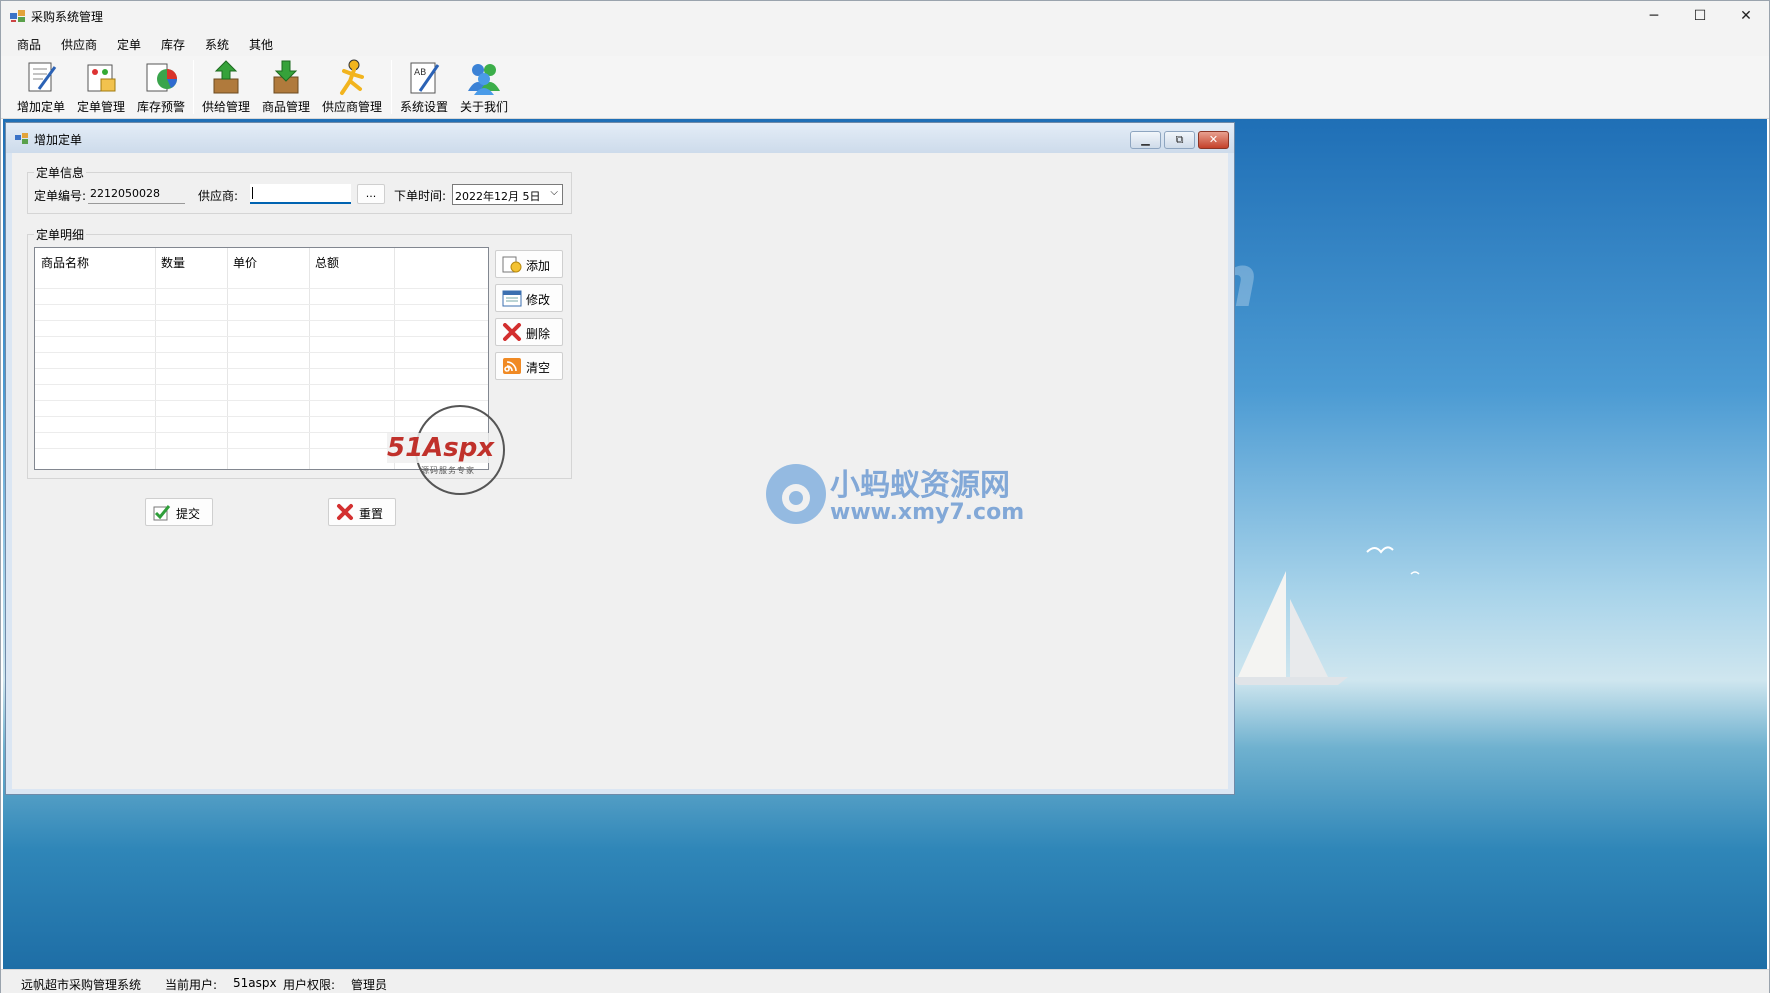 The width and height of the screenshot is (1770, 993). Describe the element at coordinates (345, 512) in the screenshot. I see `reset-icon` at that location.